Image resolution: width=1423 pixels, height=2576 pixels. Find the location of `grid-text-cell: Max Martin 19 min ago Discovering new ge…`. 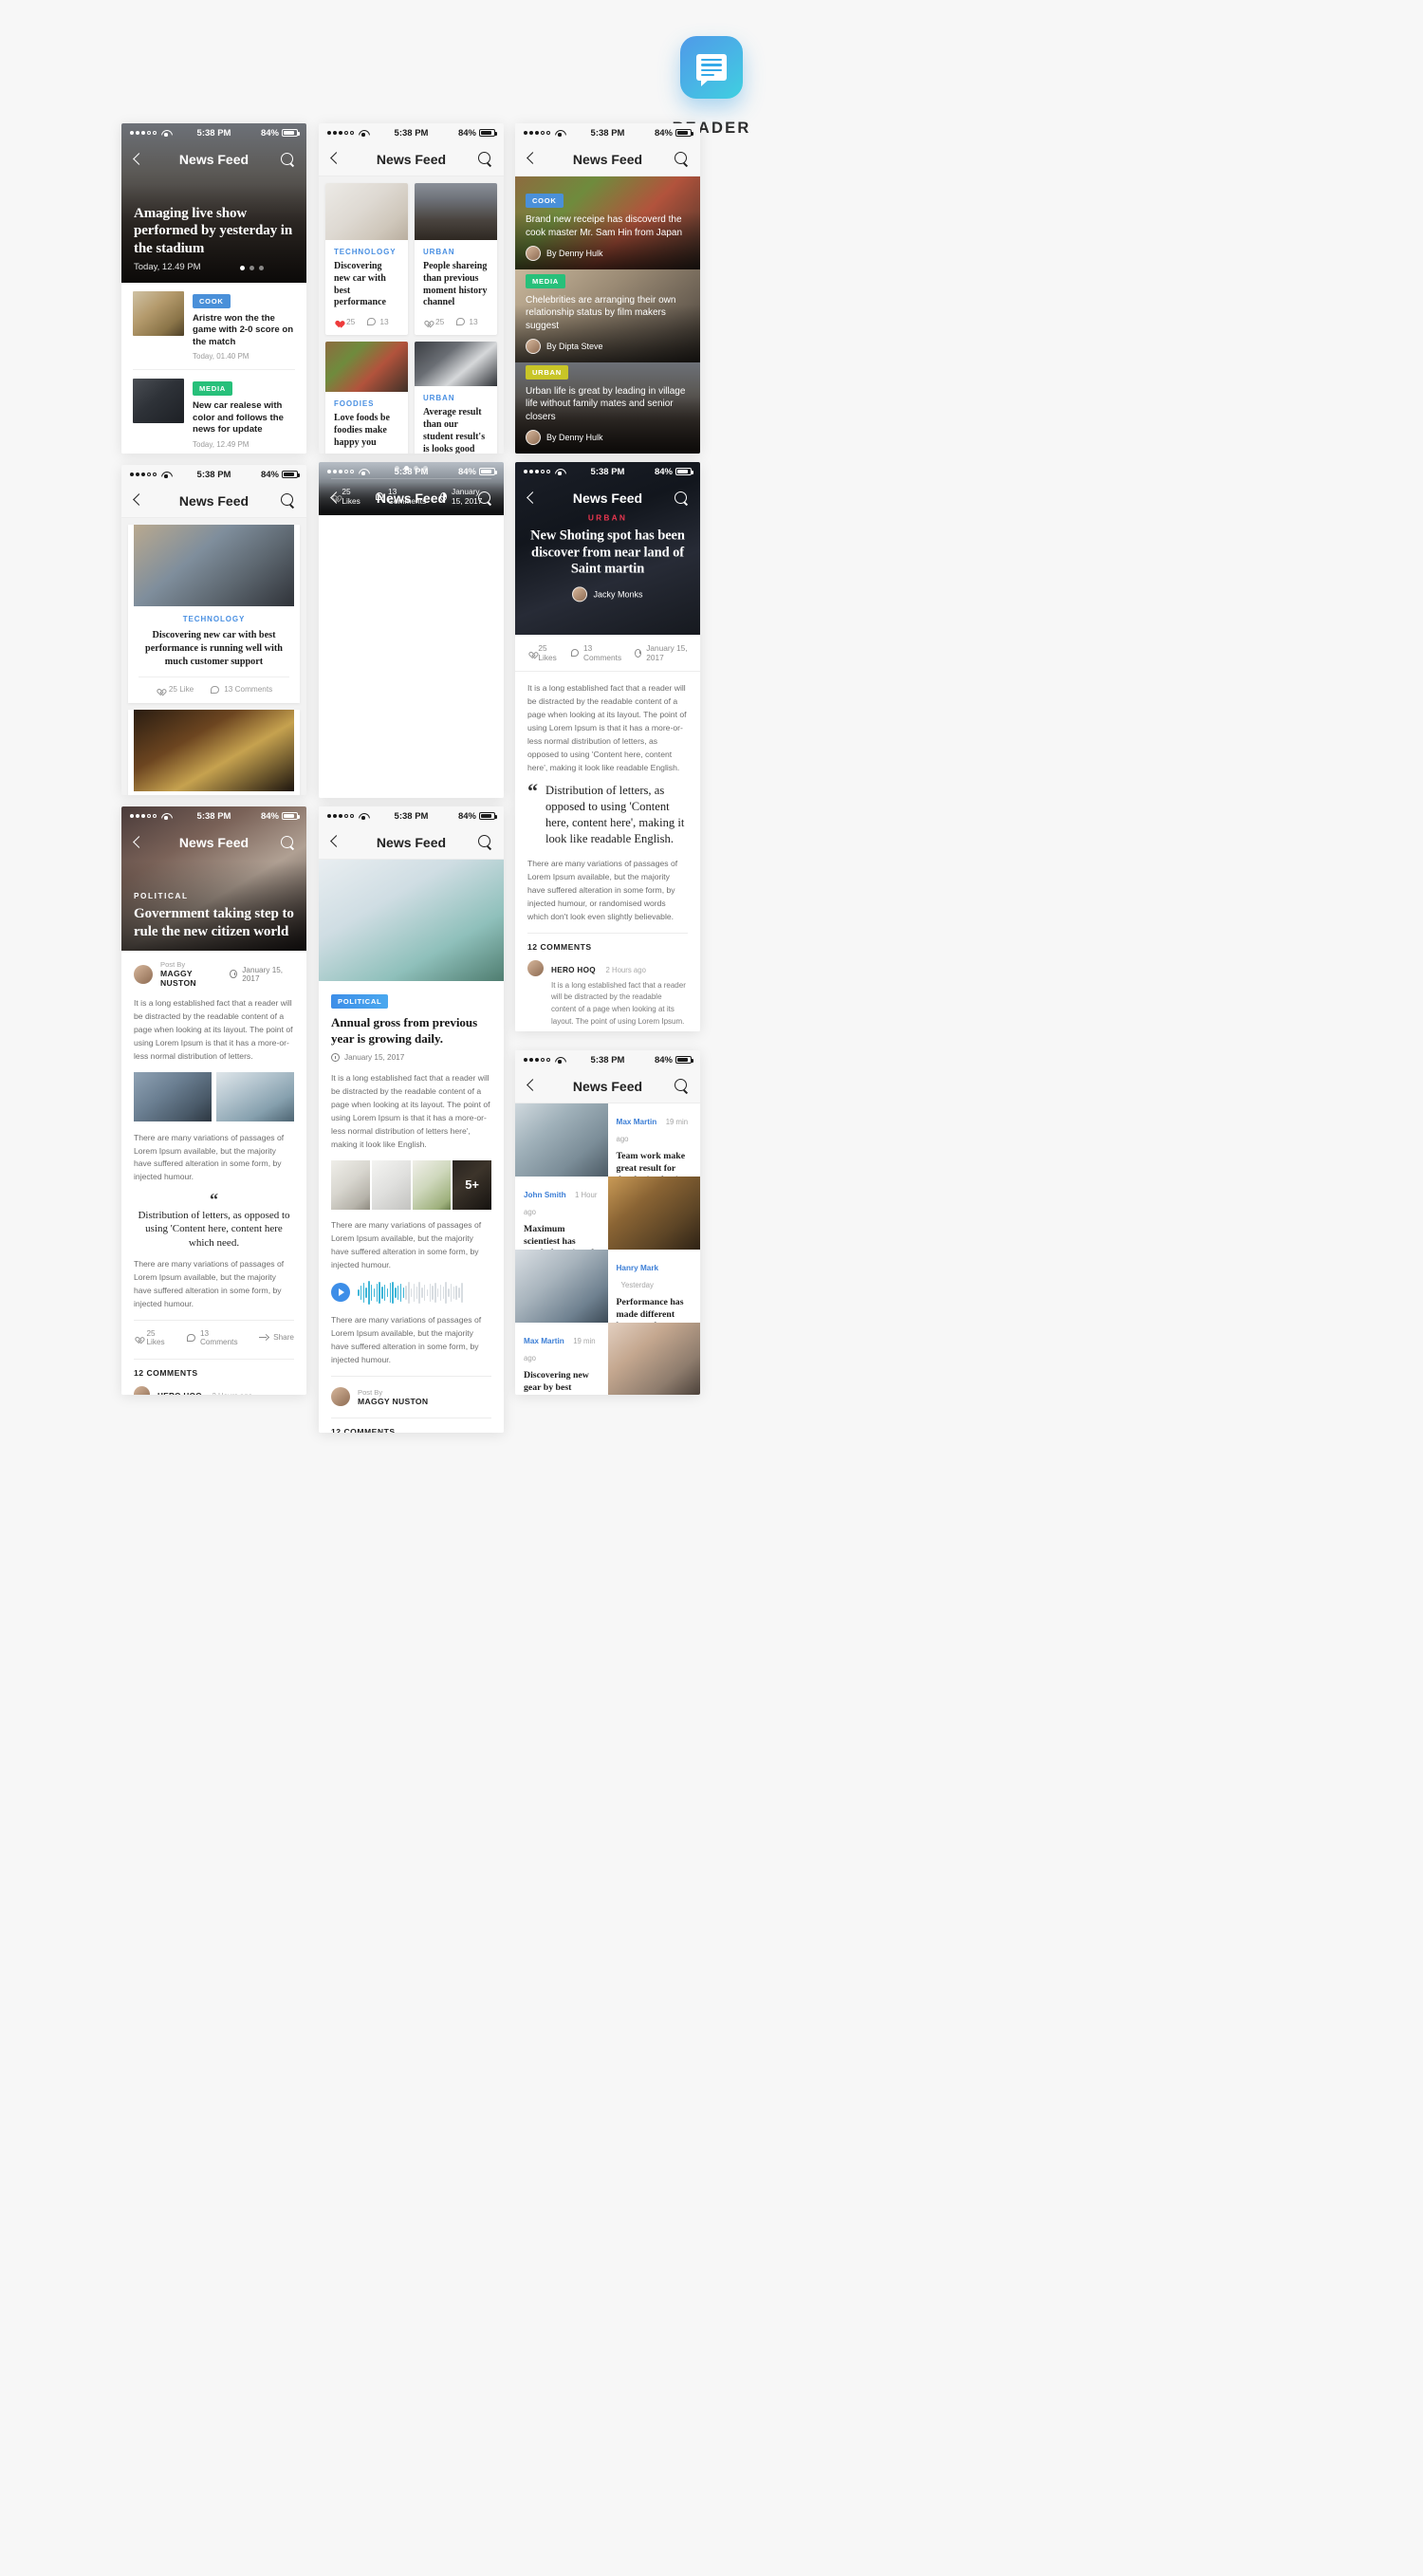

grid-text-cell: Max Martin 19 min ago Discovering new ge… is located at coordinates (561, 1359).